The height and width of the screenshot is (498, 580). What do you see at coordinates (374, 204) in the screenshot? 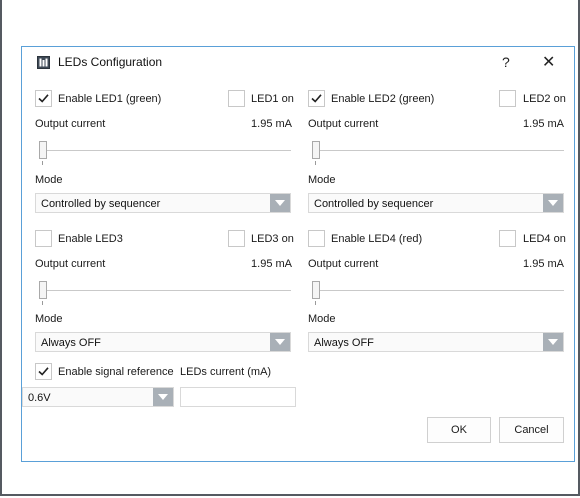
I see `led2-mode-value: Controlled by sequencer` at bounding box center [374, 204].